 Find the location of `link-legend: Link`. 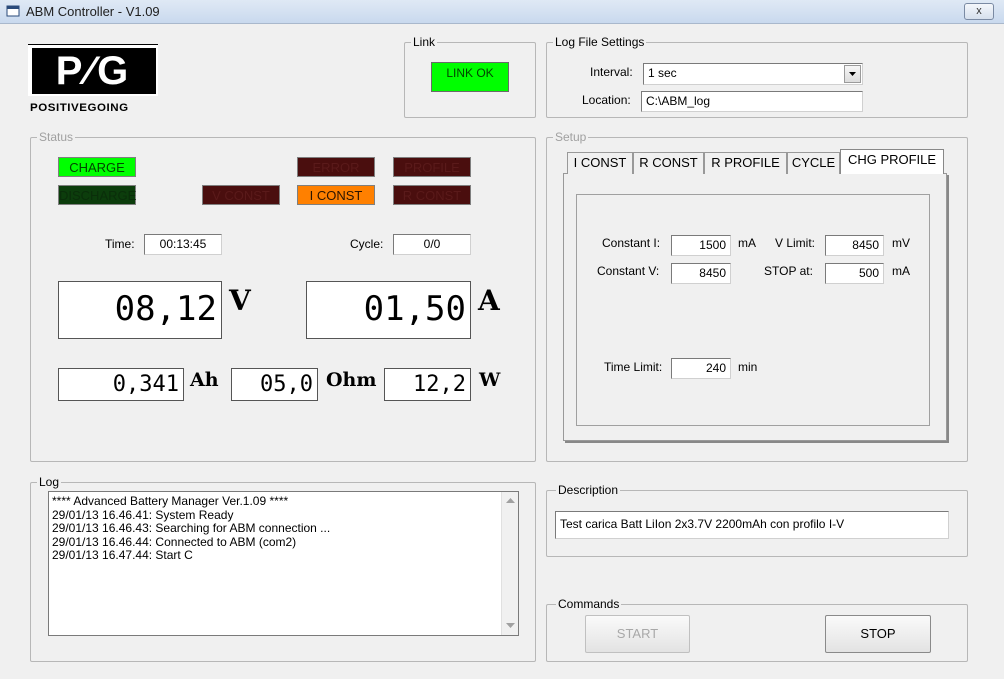

link-legend: Link is located at coordinates (424, 42).